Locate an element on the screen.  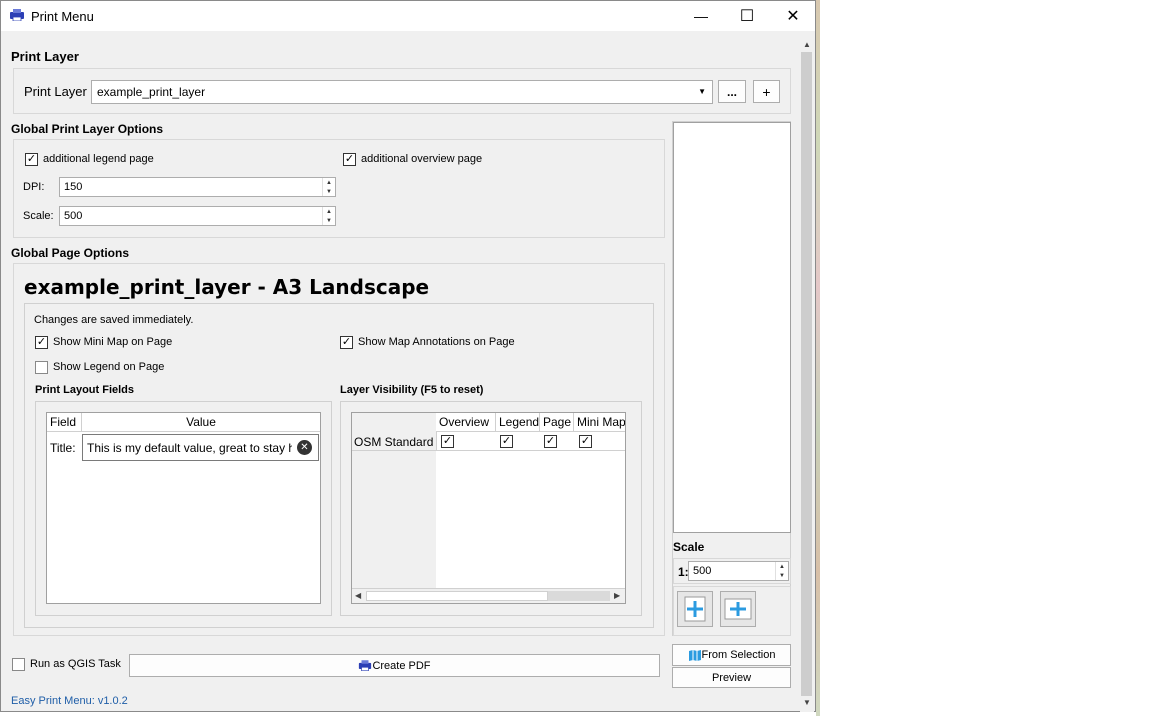
table-row: OSM Standard ✓ ✓ ✓ ✓ is located at coordinates (488, 441).